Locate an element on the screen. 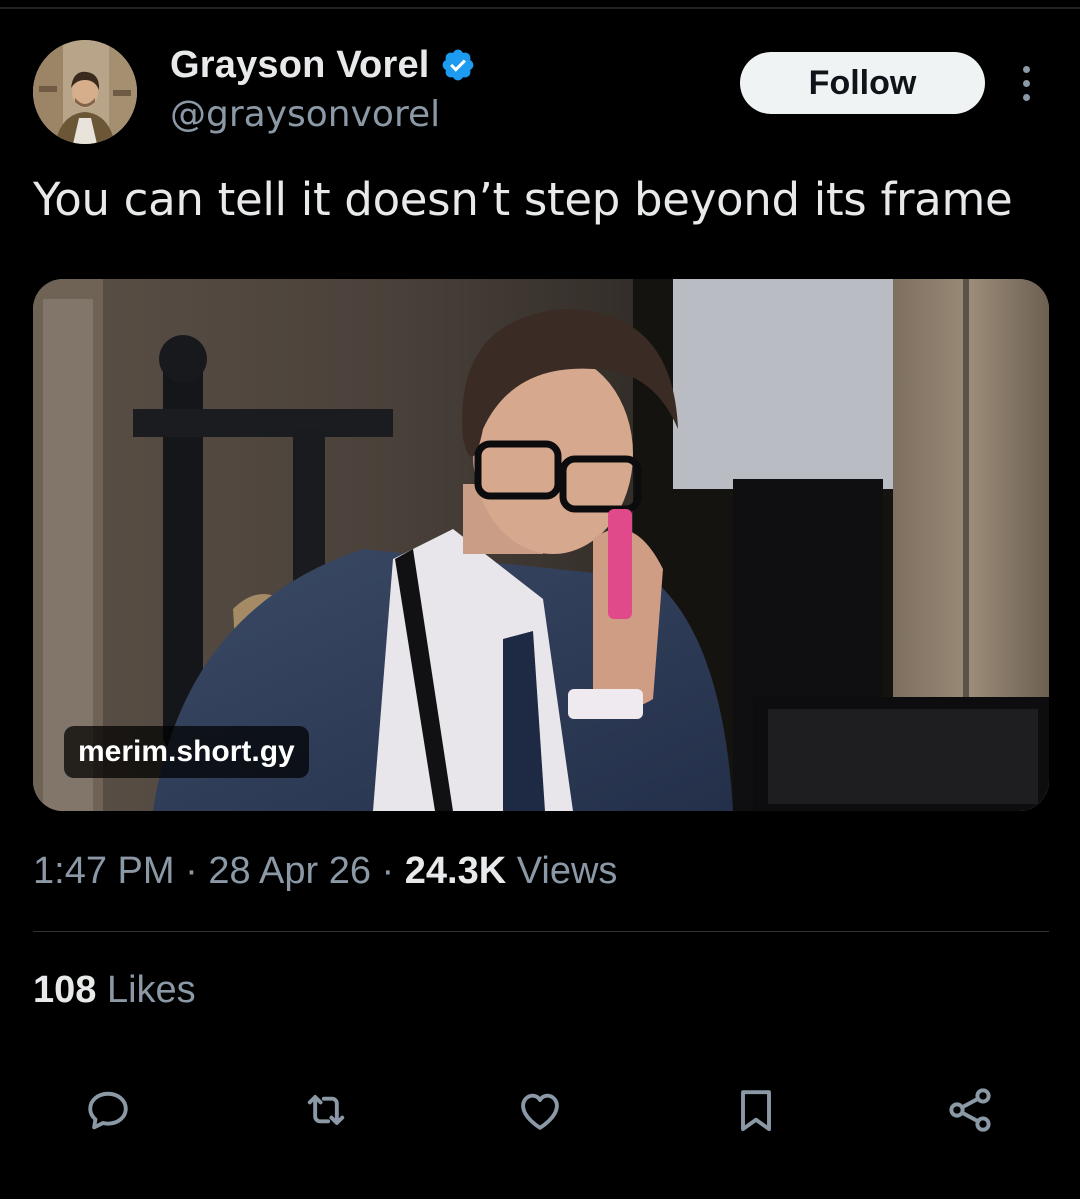  bookmark-button is located at coordinates (756, 1110).